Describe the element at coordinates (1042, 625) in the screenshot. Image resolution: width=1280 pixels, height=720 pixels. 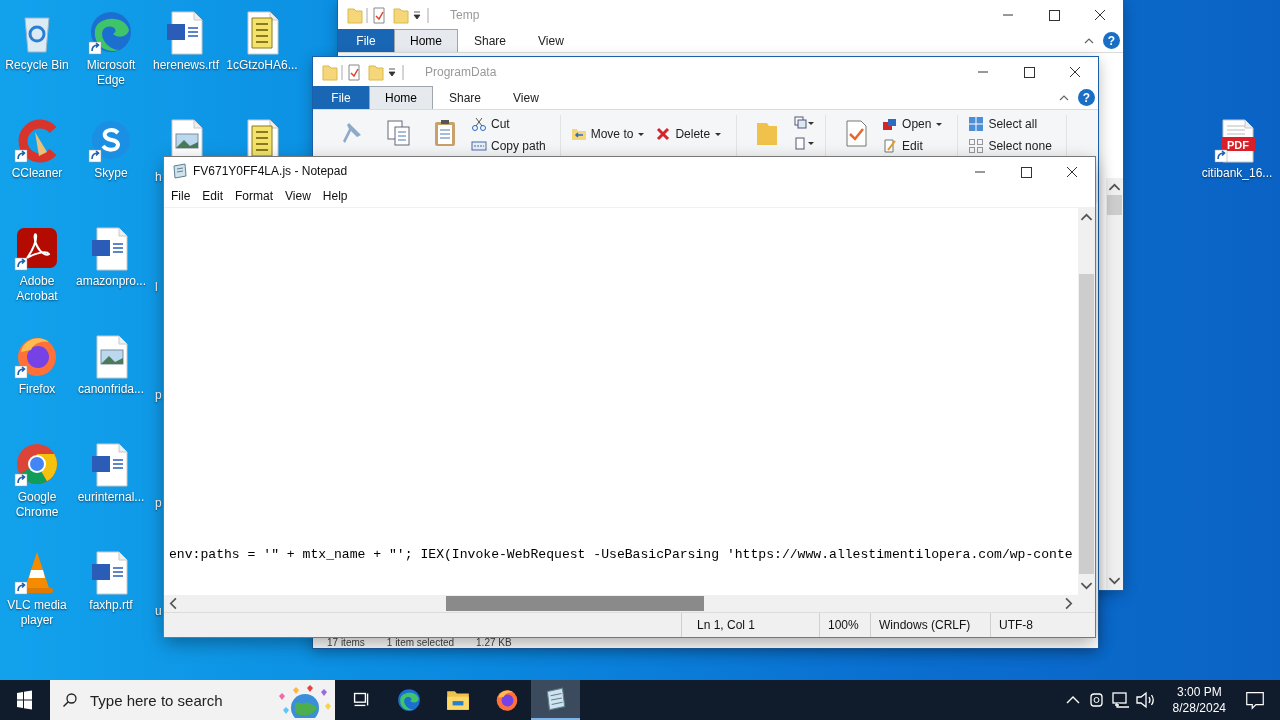
I see `status-text: UTF-8` at that location.